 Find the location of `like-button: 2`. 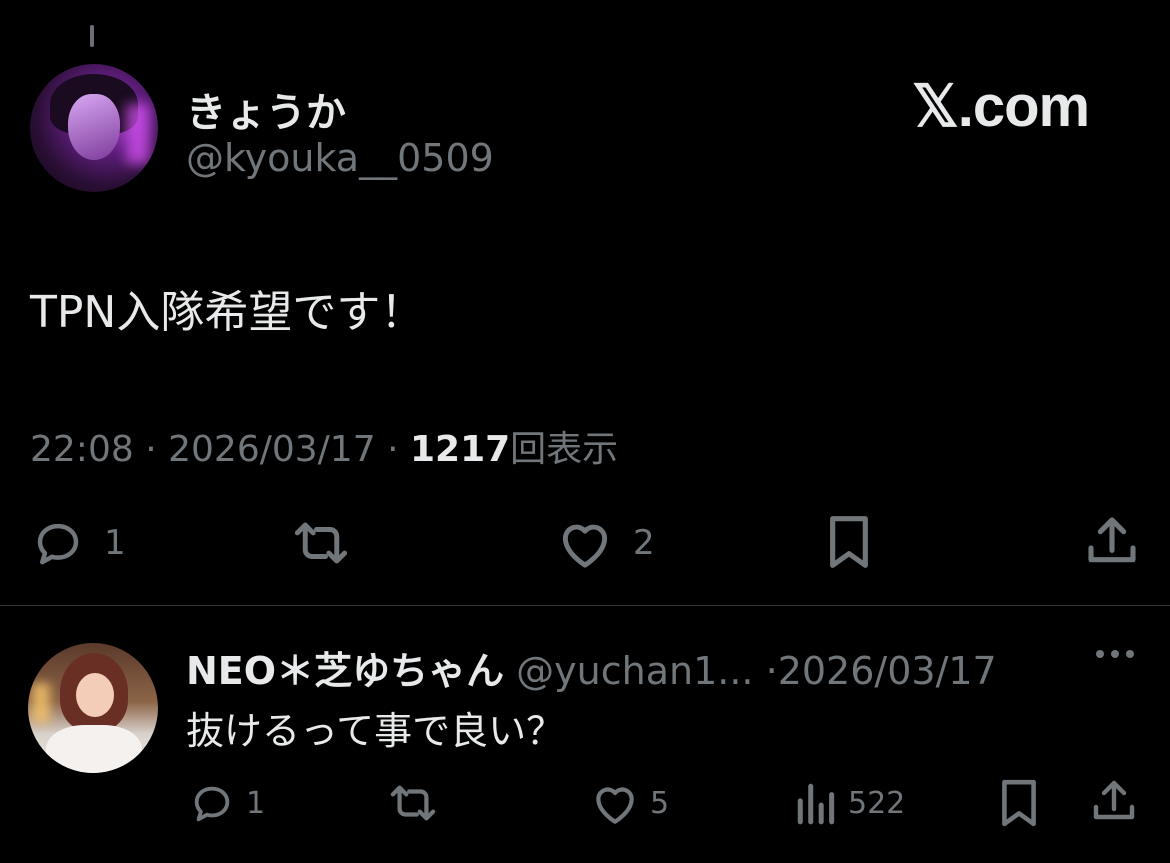

like-button: 2 is located at coordinates (605, 543).